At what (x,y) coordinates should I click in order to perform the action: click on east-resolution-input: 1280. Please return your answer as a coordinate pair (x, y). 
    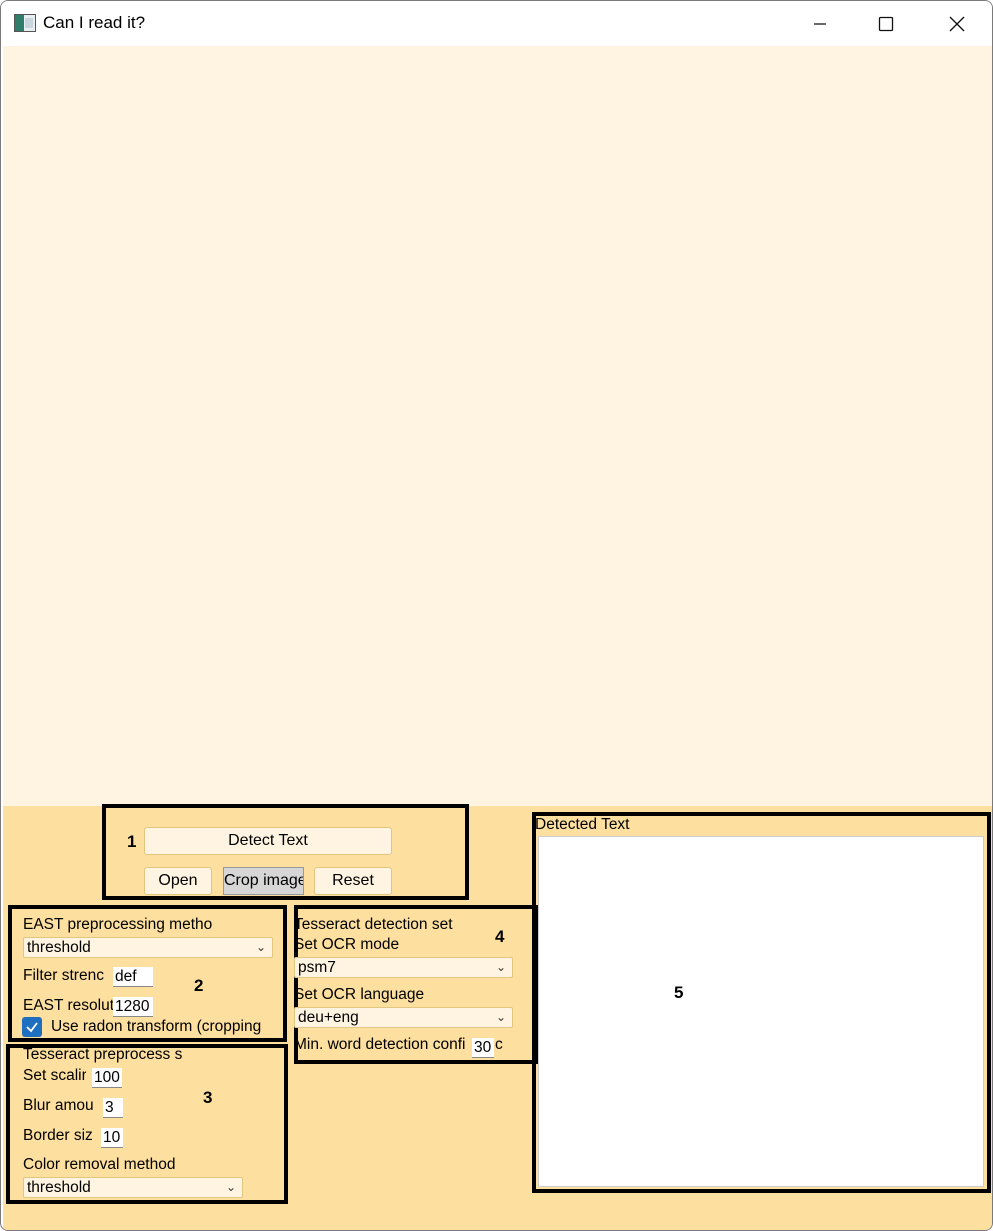
    Looking at the image, I should click on (133, 1007).